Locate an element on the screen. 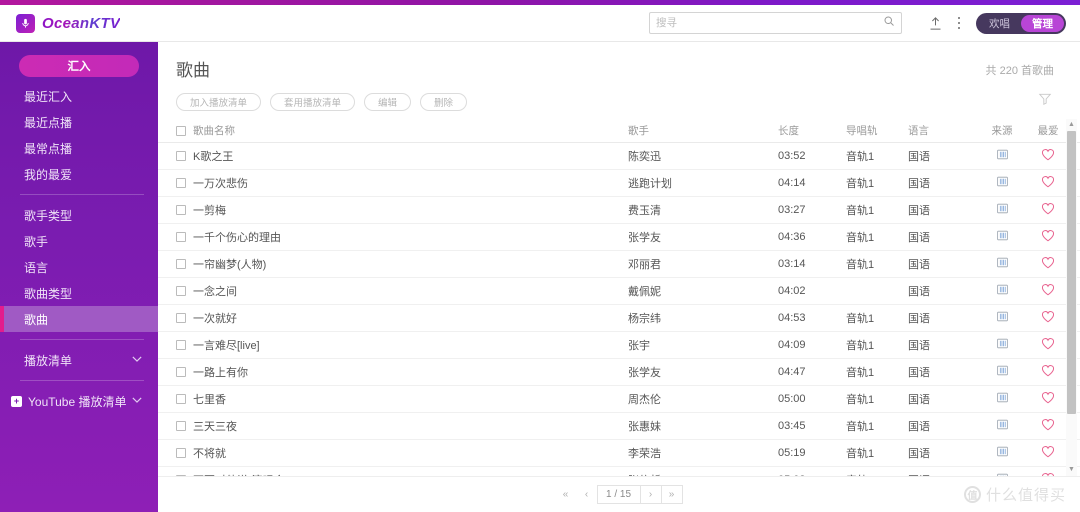 The width and height of the screenshot is (1080, 512). sidebar-item-favorites: 我的最爱 is located at coordinates (79, 174).